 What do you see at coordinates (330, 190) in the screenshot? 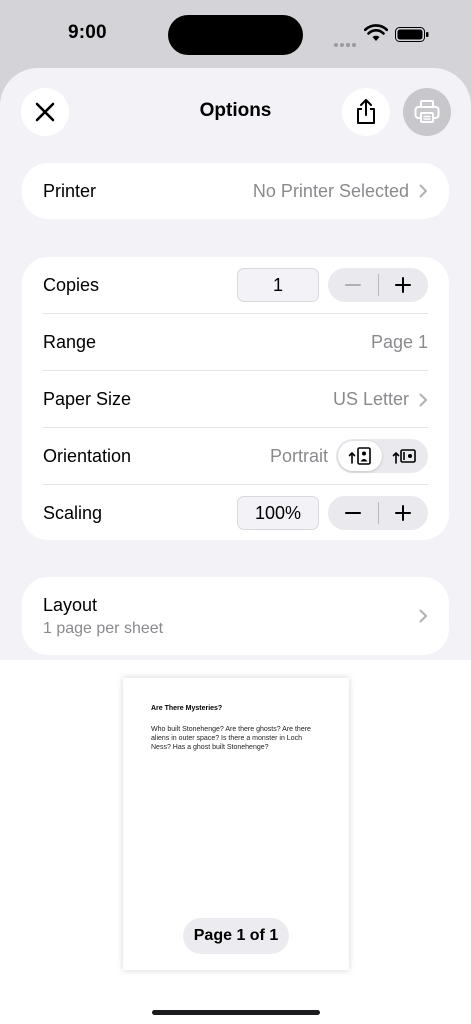
I see `printer-value: No Printer Selected` at bounding box center [330, 190].